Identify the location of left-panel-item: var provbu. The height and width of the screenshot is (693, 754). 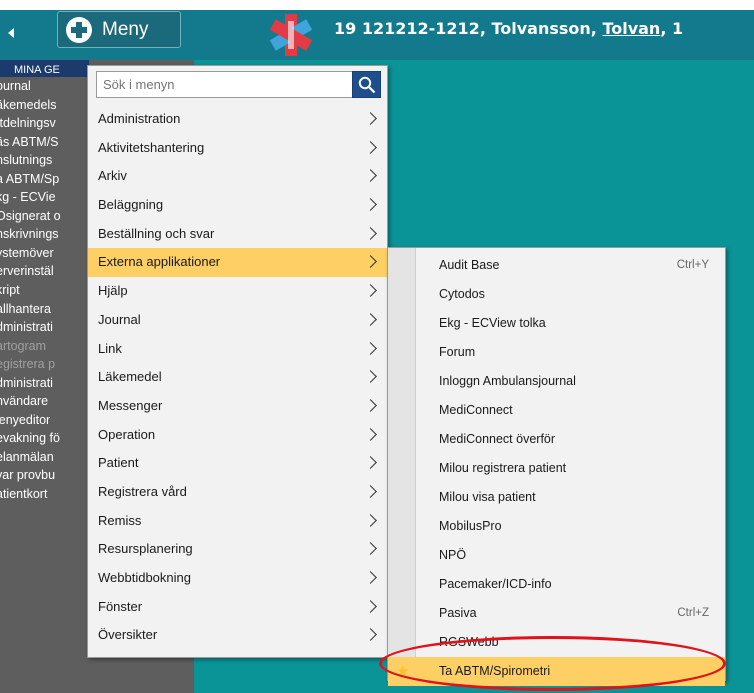
(44, 475).